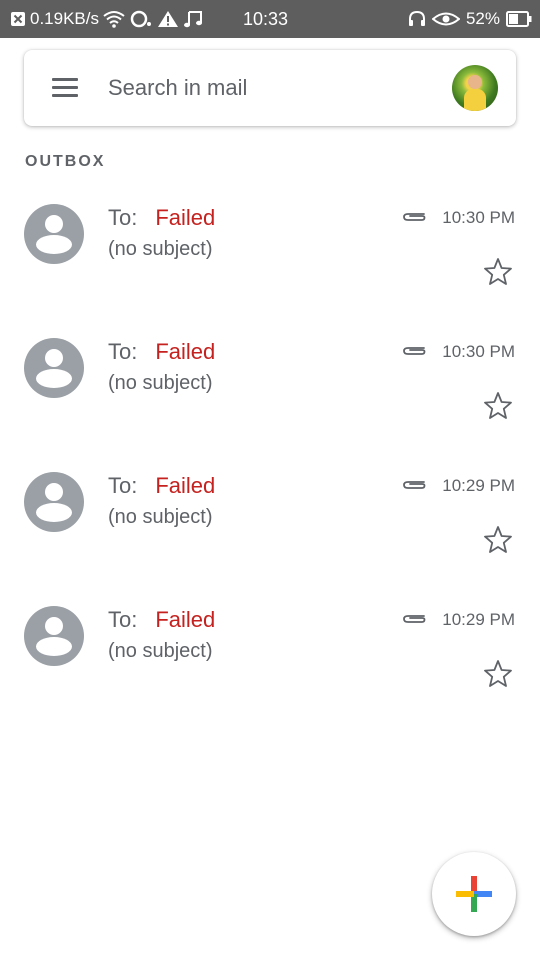 This screenshot has width=540, height=960. I want to click on section-label: OUTBOX, so click(65, 161).